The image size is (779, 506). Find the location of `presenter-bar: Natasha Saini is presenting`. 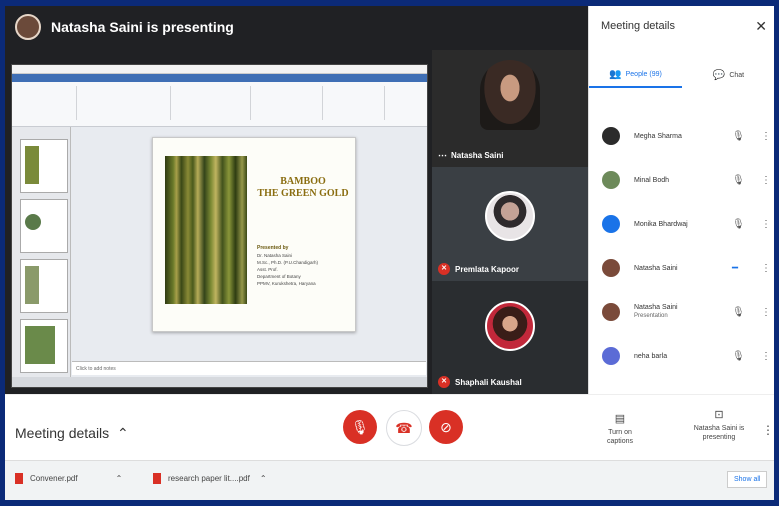

presenter-bar: Natasha Saini is presenting is located at coordinates (296, 27).